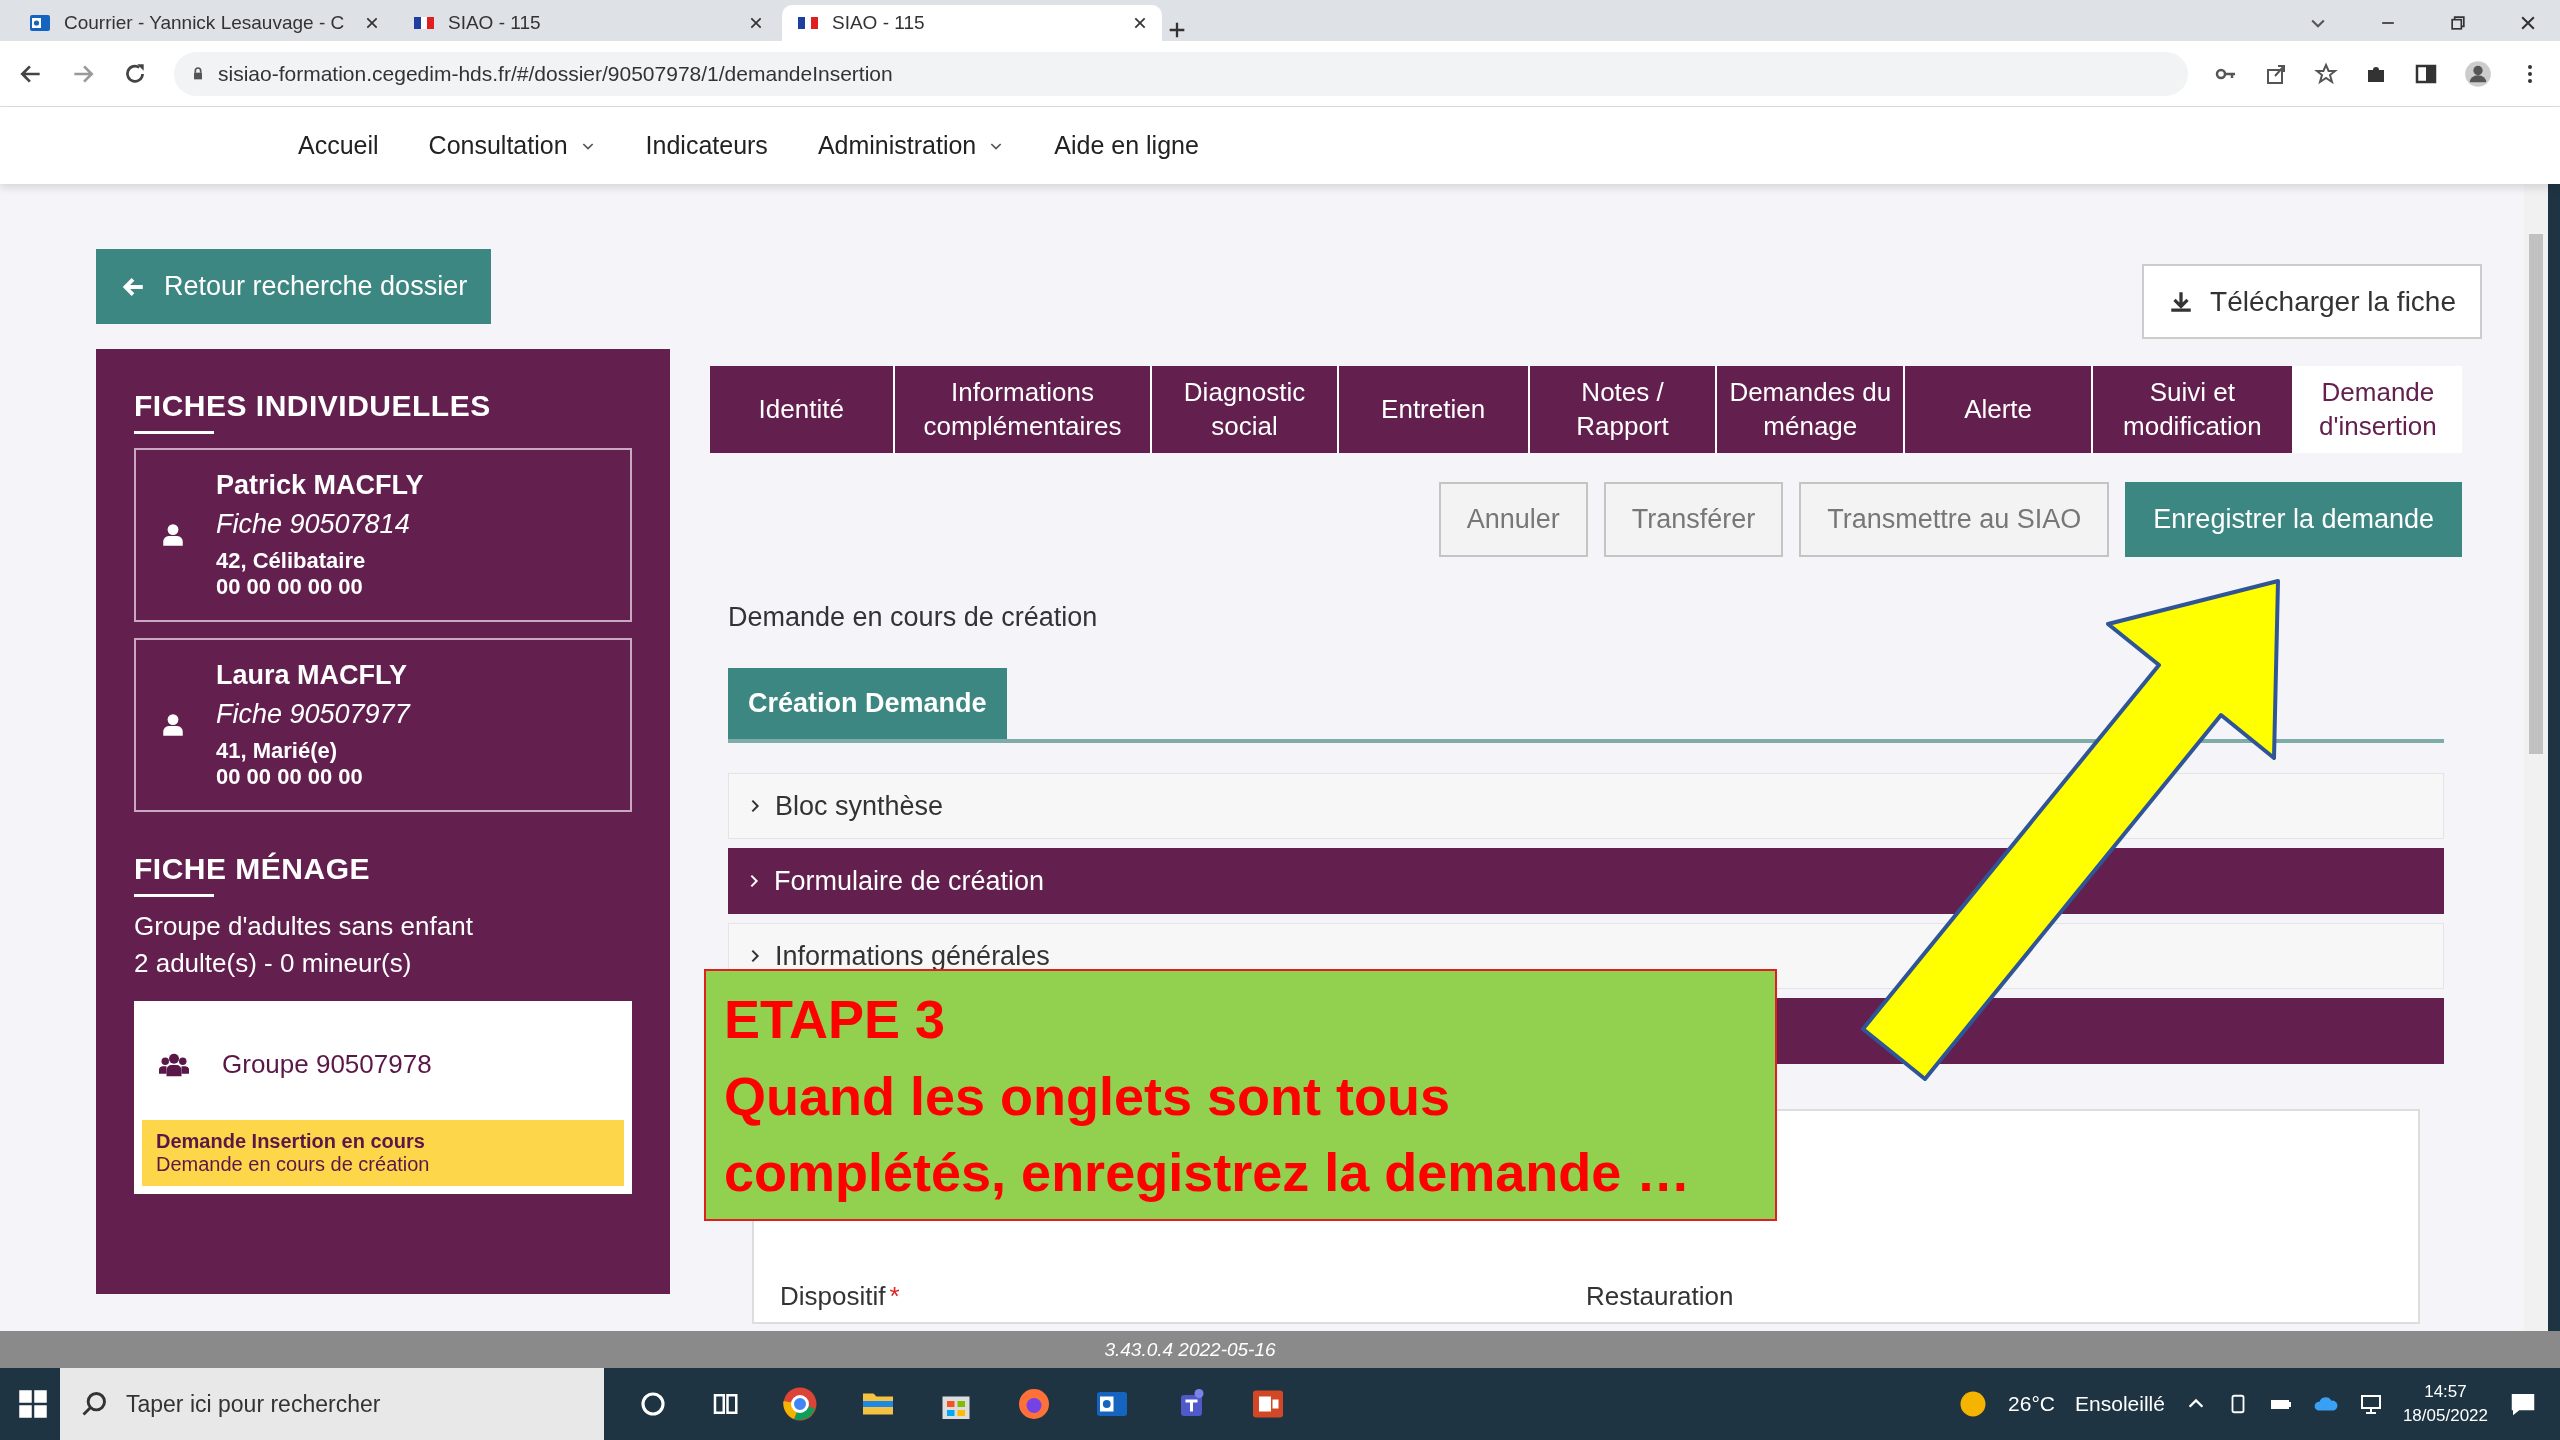 This screenshot has height=1440, width=2560. I want to click on clock-date: 18/05/2022, so click(2445, 1416).